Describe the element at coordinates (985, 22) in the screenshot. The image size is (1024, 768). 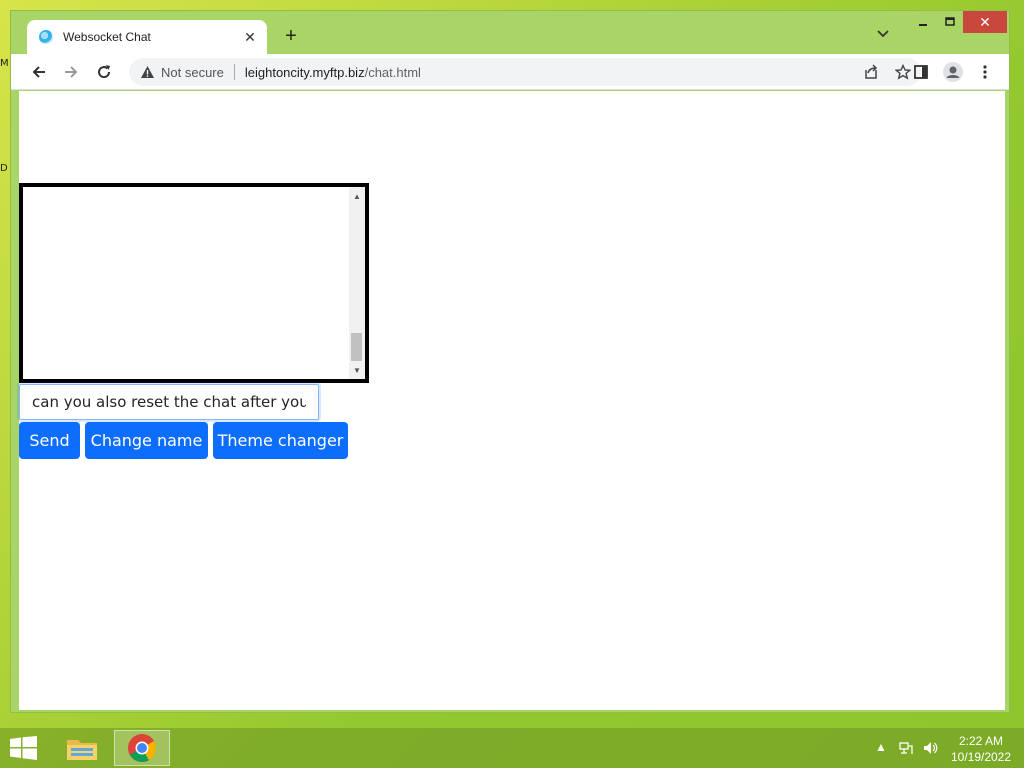
I see `close-window-button: ✕` at that location.